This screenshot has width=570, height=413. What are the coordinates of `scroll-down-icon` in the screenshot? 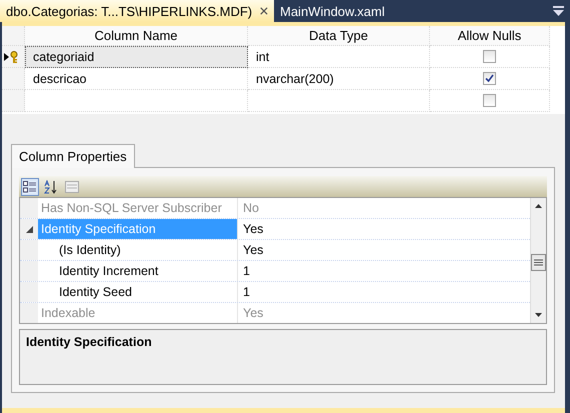 It's located at (538, 315).